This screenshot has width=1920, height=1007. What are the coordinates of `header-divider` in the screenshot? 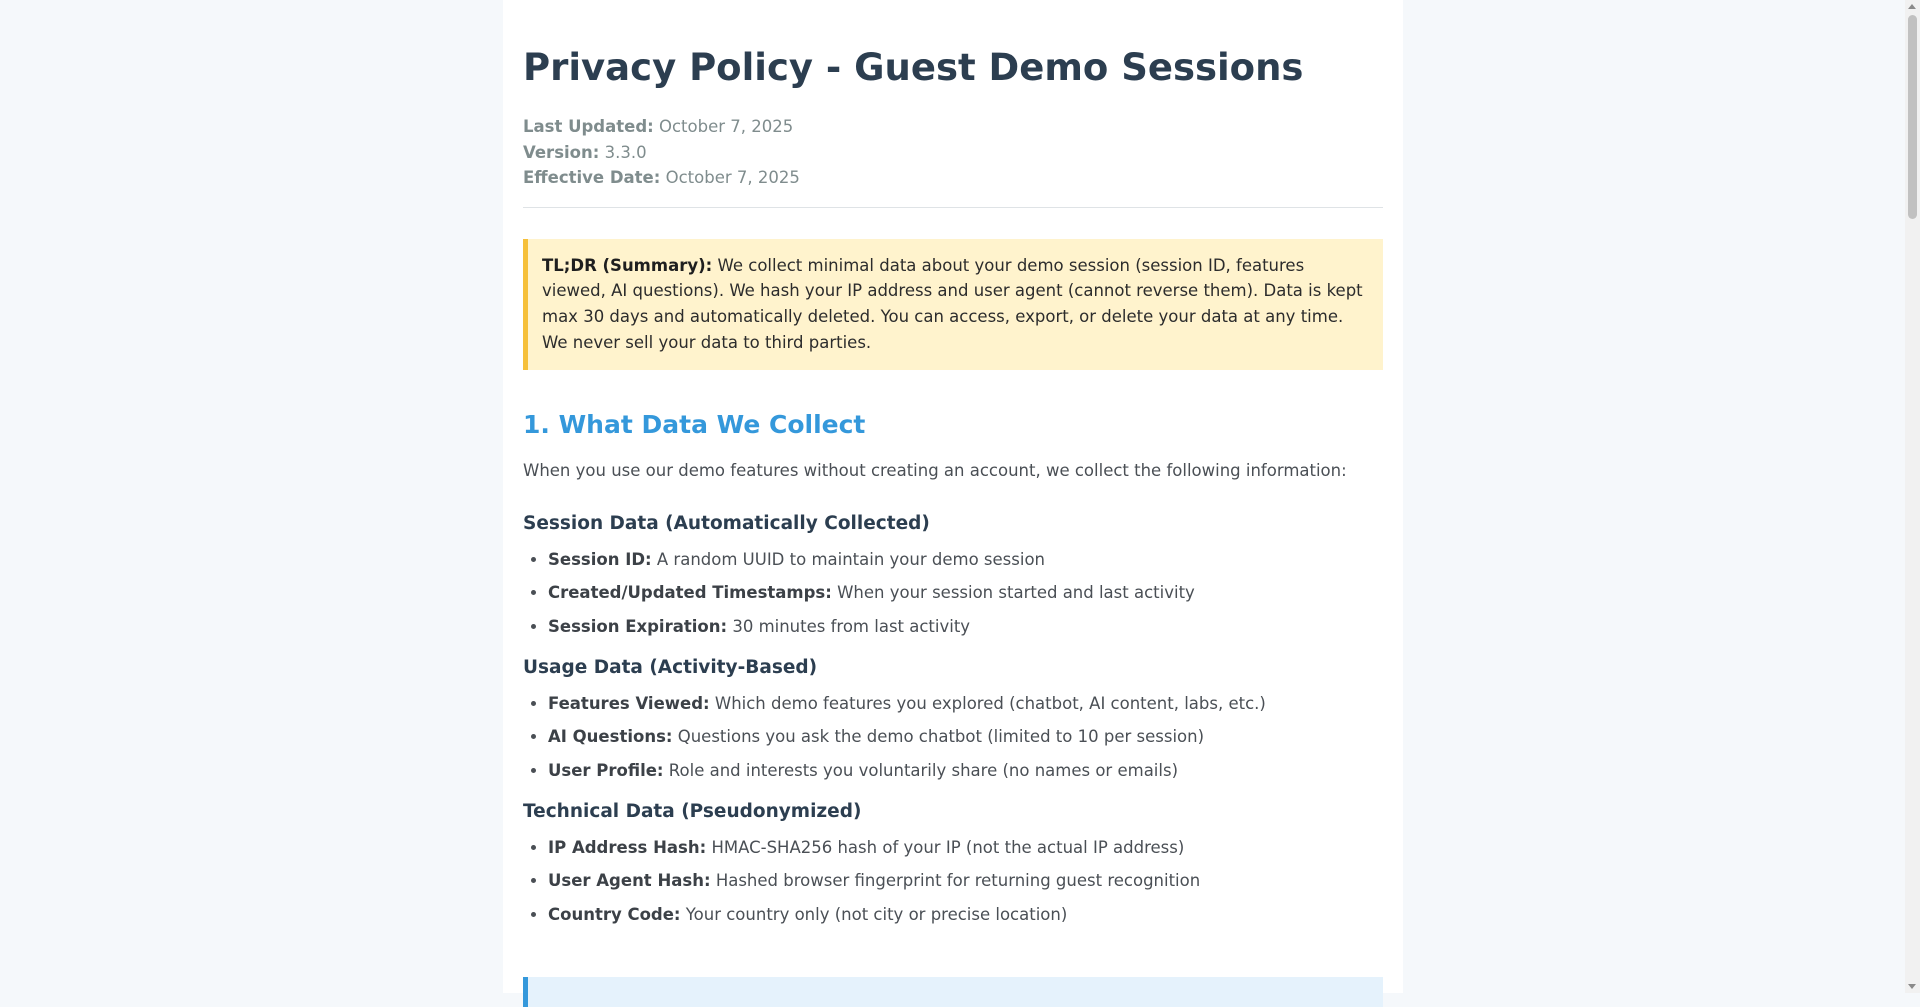 It's located at (953, 207).